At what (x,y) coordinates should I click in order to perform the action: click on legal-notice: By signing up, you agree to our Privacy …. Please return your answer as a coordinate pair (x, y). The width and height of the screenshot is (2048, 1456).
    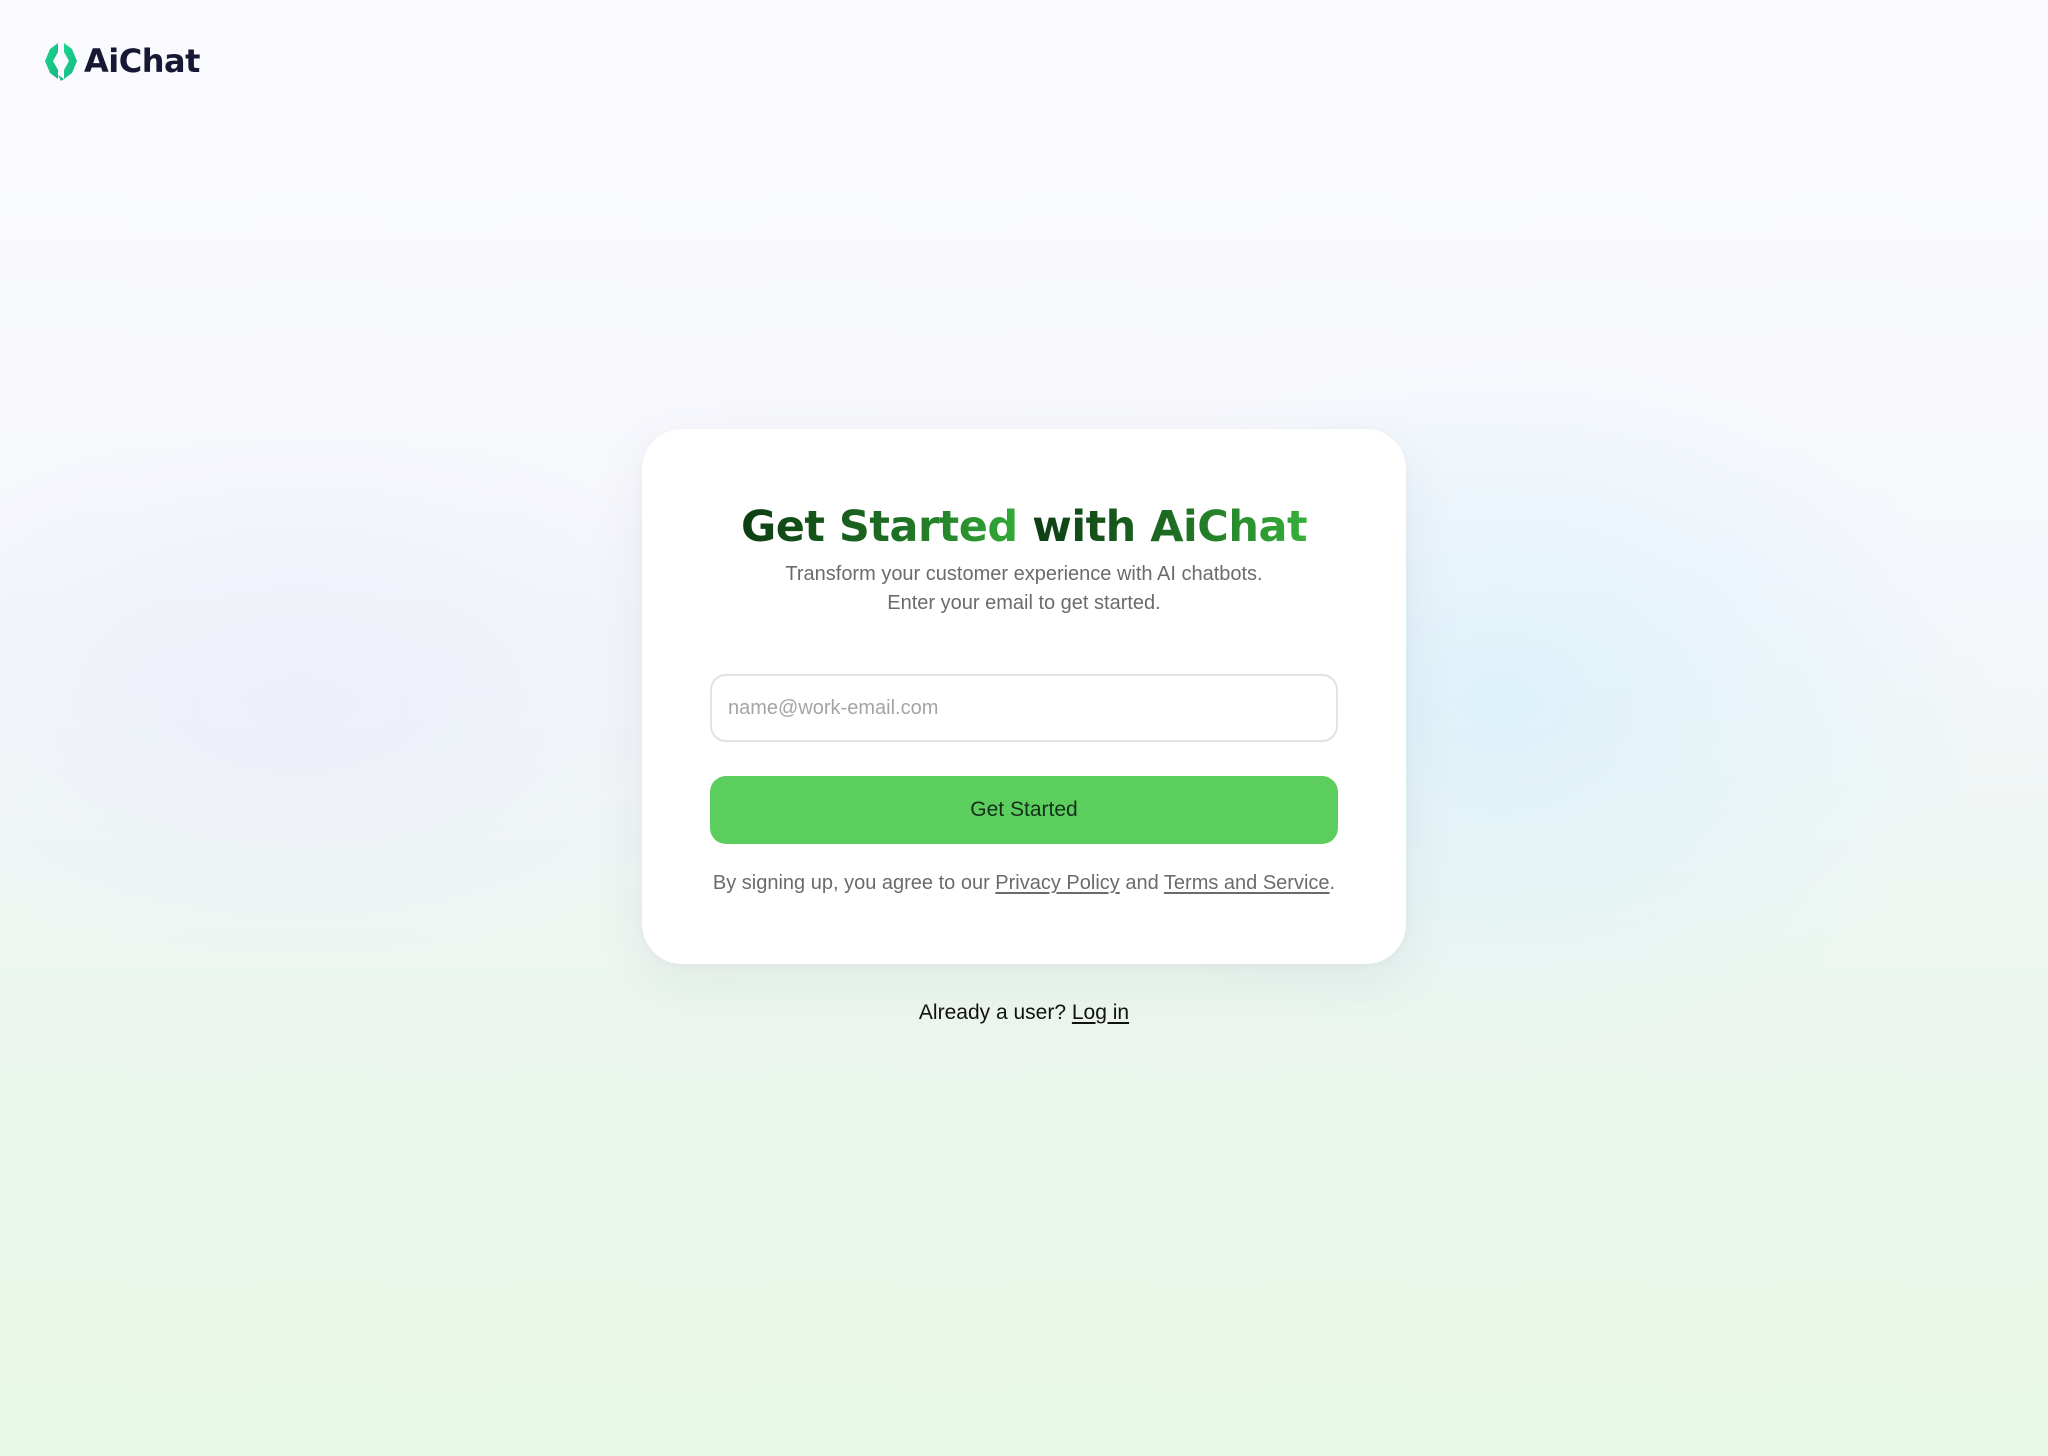
    Looking at the image, I should click on (1024, 883).